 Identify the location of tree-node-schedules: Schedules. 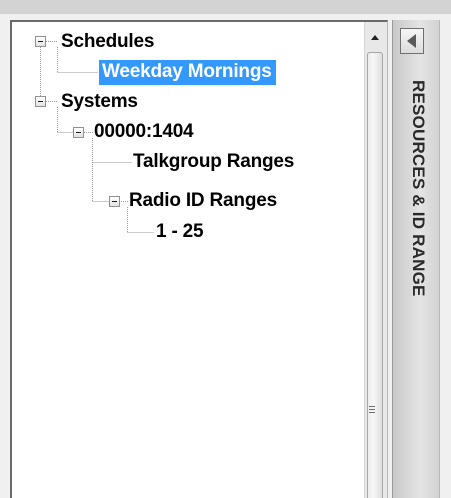
(108, 42).